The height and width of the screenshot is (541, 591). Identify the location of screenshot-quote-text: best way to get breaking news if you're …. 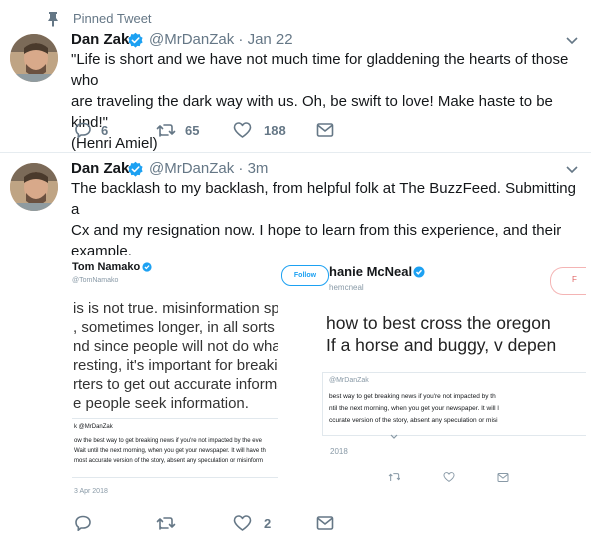
(414, 409).